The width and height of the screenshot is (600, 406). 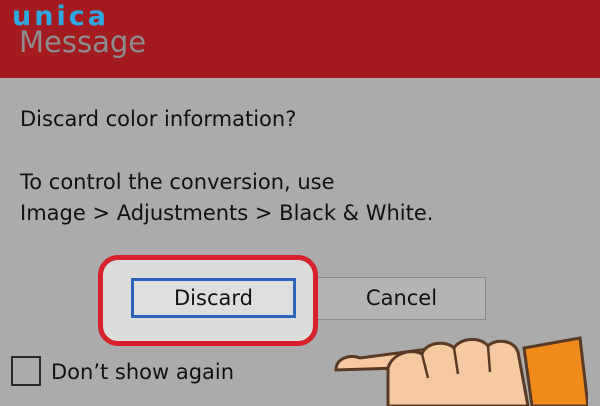 What do you see at coordinates (461, 371) in the screenshot?
I see `pointing-hand-icon` at bounding box center [461, 371].